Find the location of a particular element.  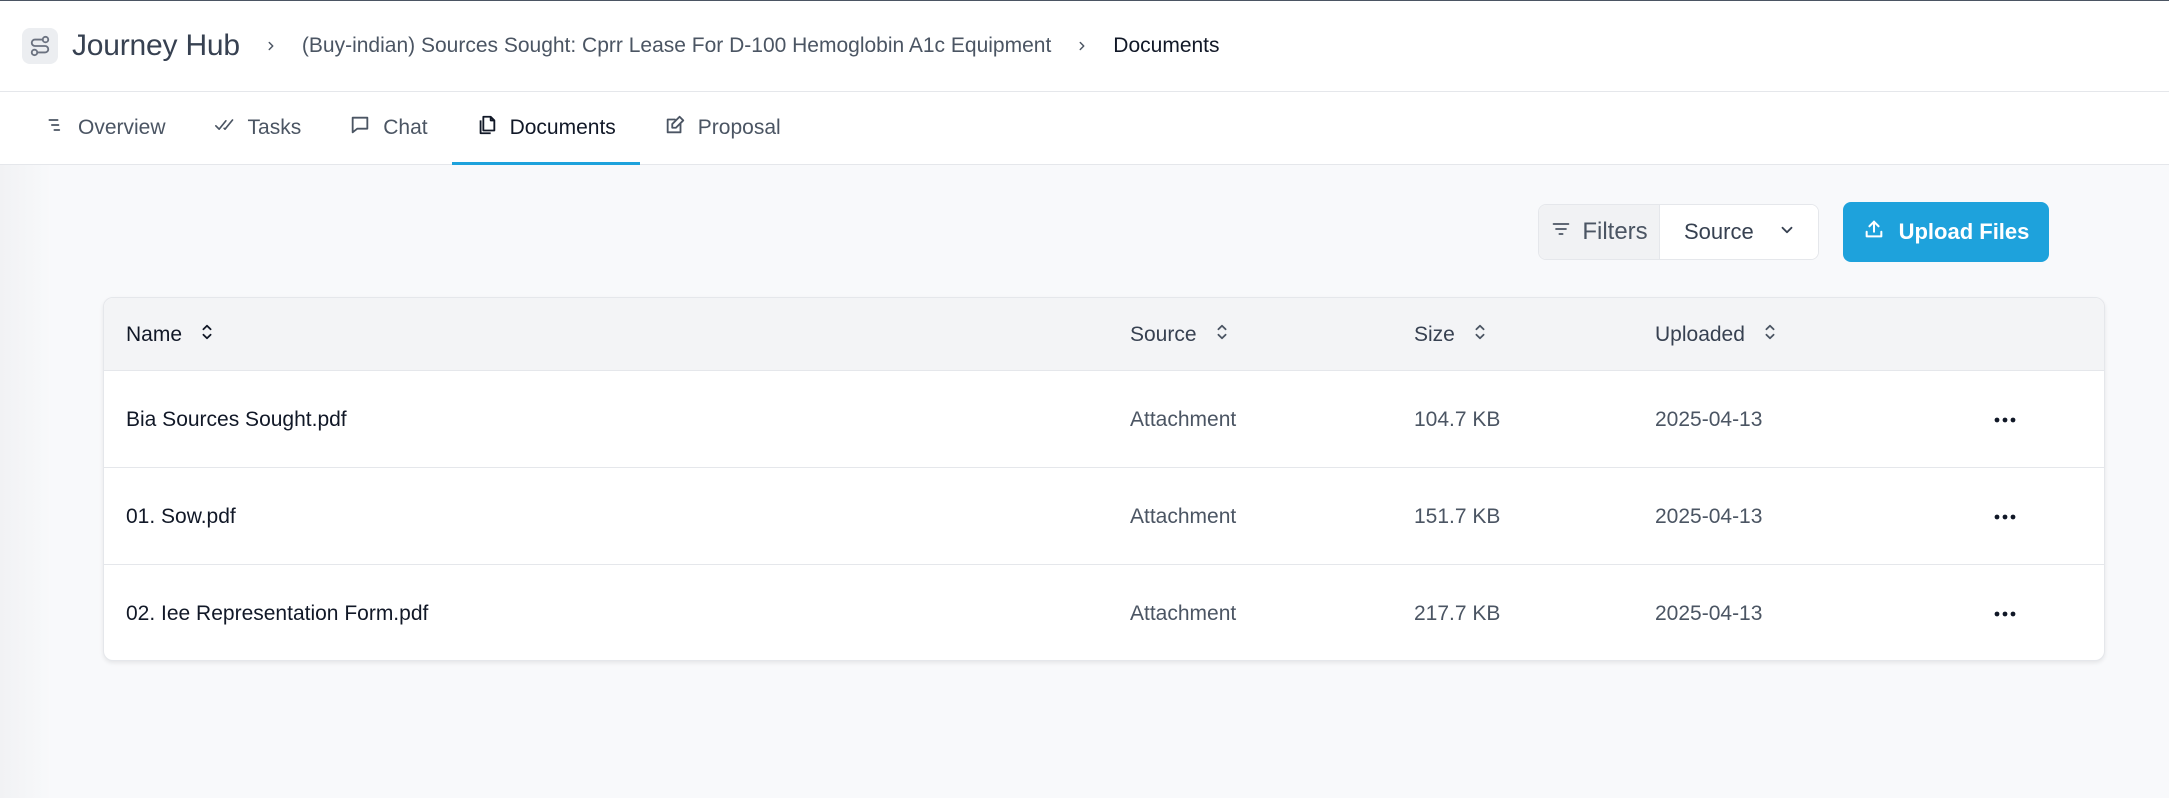

column-header-source: Source is located at coordinates (1179, 334).